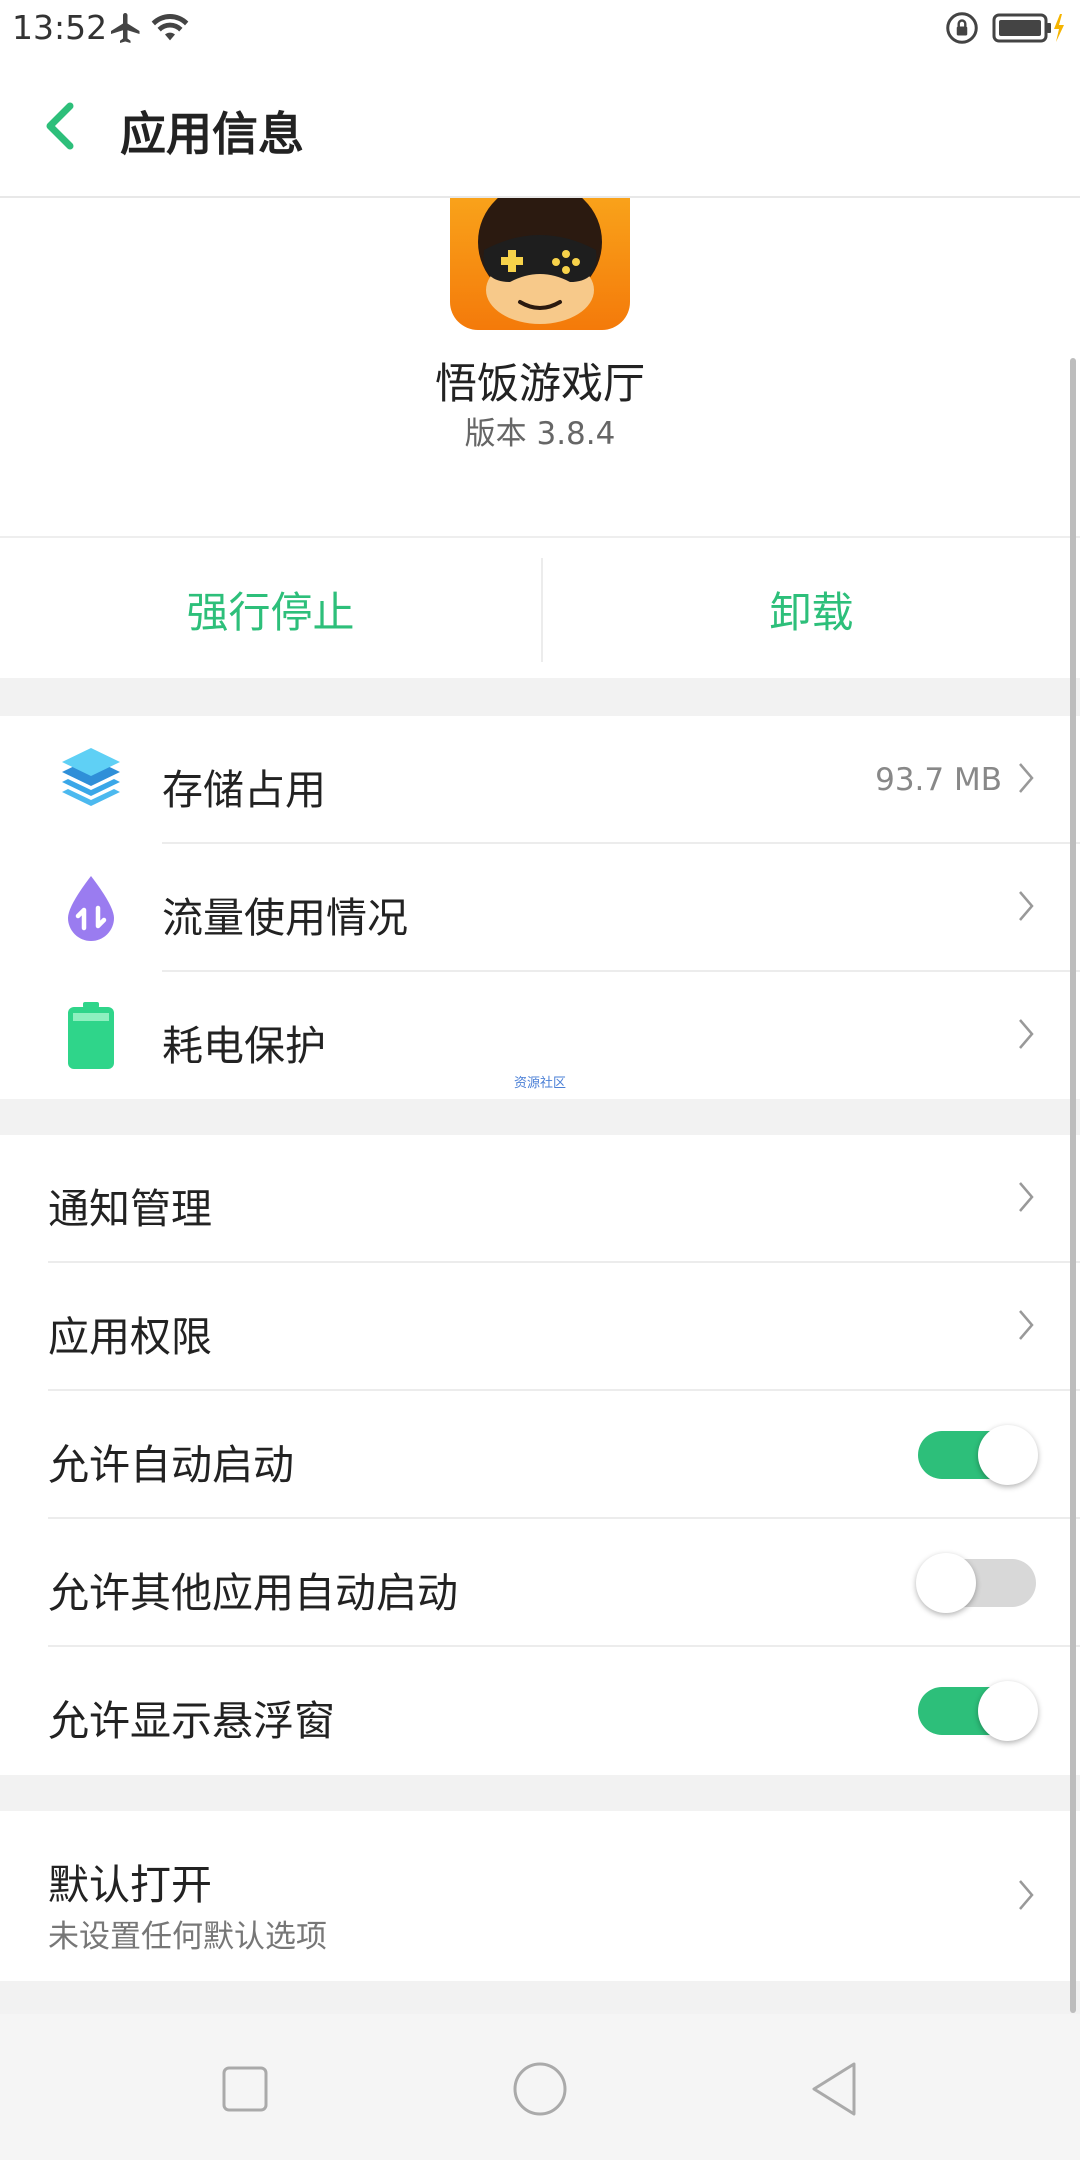 This screenshot has width=1080, height=2160. I want to click on notification-management-row: 通知管理, so click(540, 1199).